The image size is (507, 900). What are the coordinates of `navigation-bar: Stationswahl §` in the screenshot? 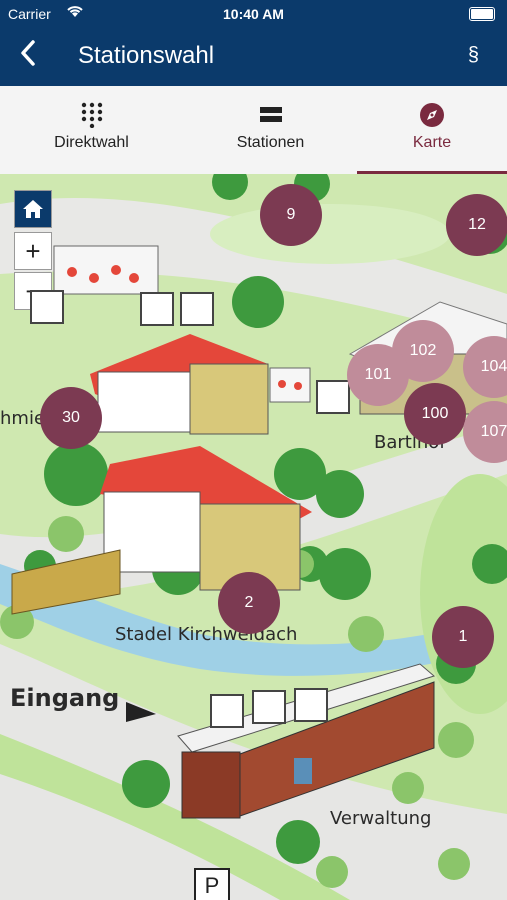 It's located at (253, 57).